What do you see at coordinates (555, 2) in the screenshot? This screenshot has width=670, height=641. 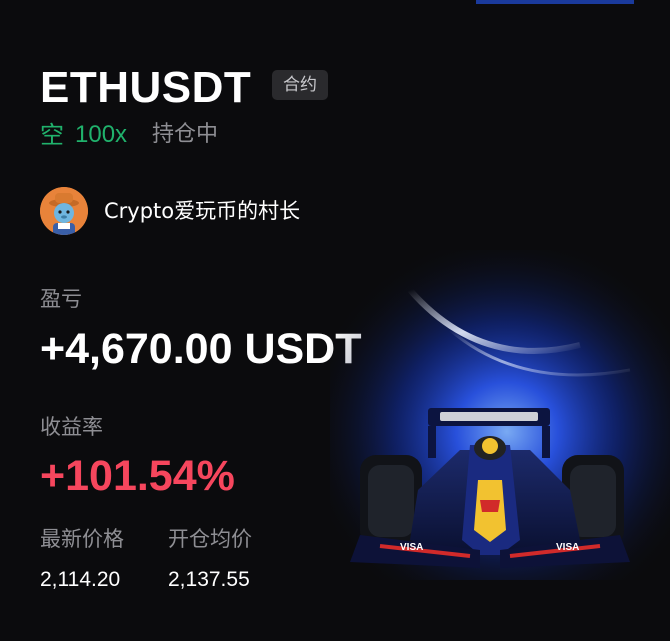 I see `top-accent-bar` at bounding box center [555, 2].